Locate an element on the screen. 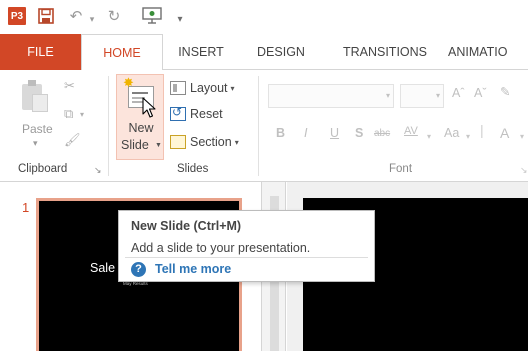 The width and height of the screenshot is (528, 351). clipboard-group-label: Clipboard is located at coordinates (43, 169).